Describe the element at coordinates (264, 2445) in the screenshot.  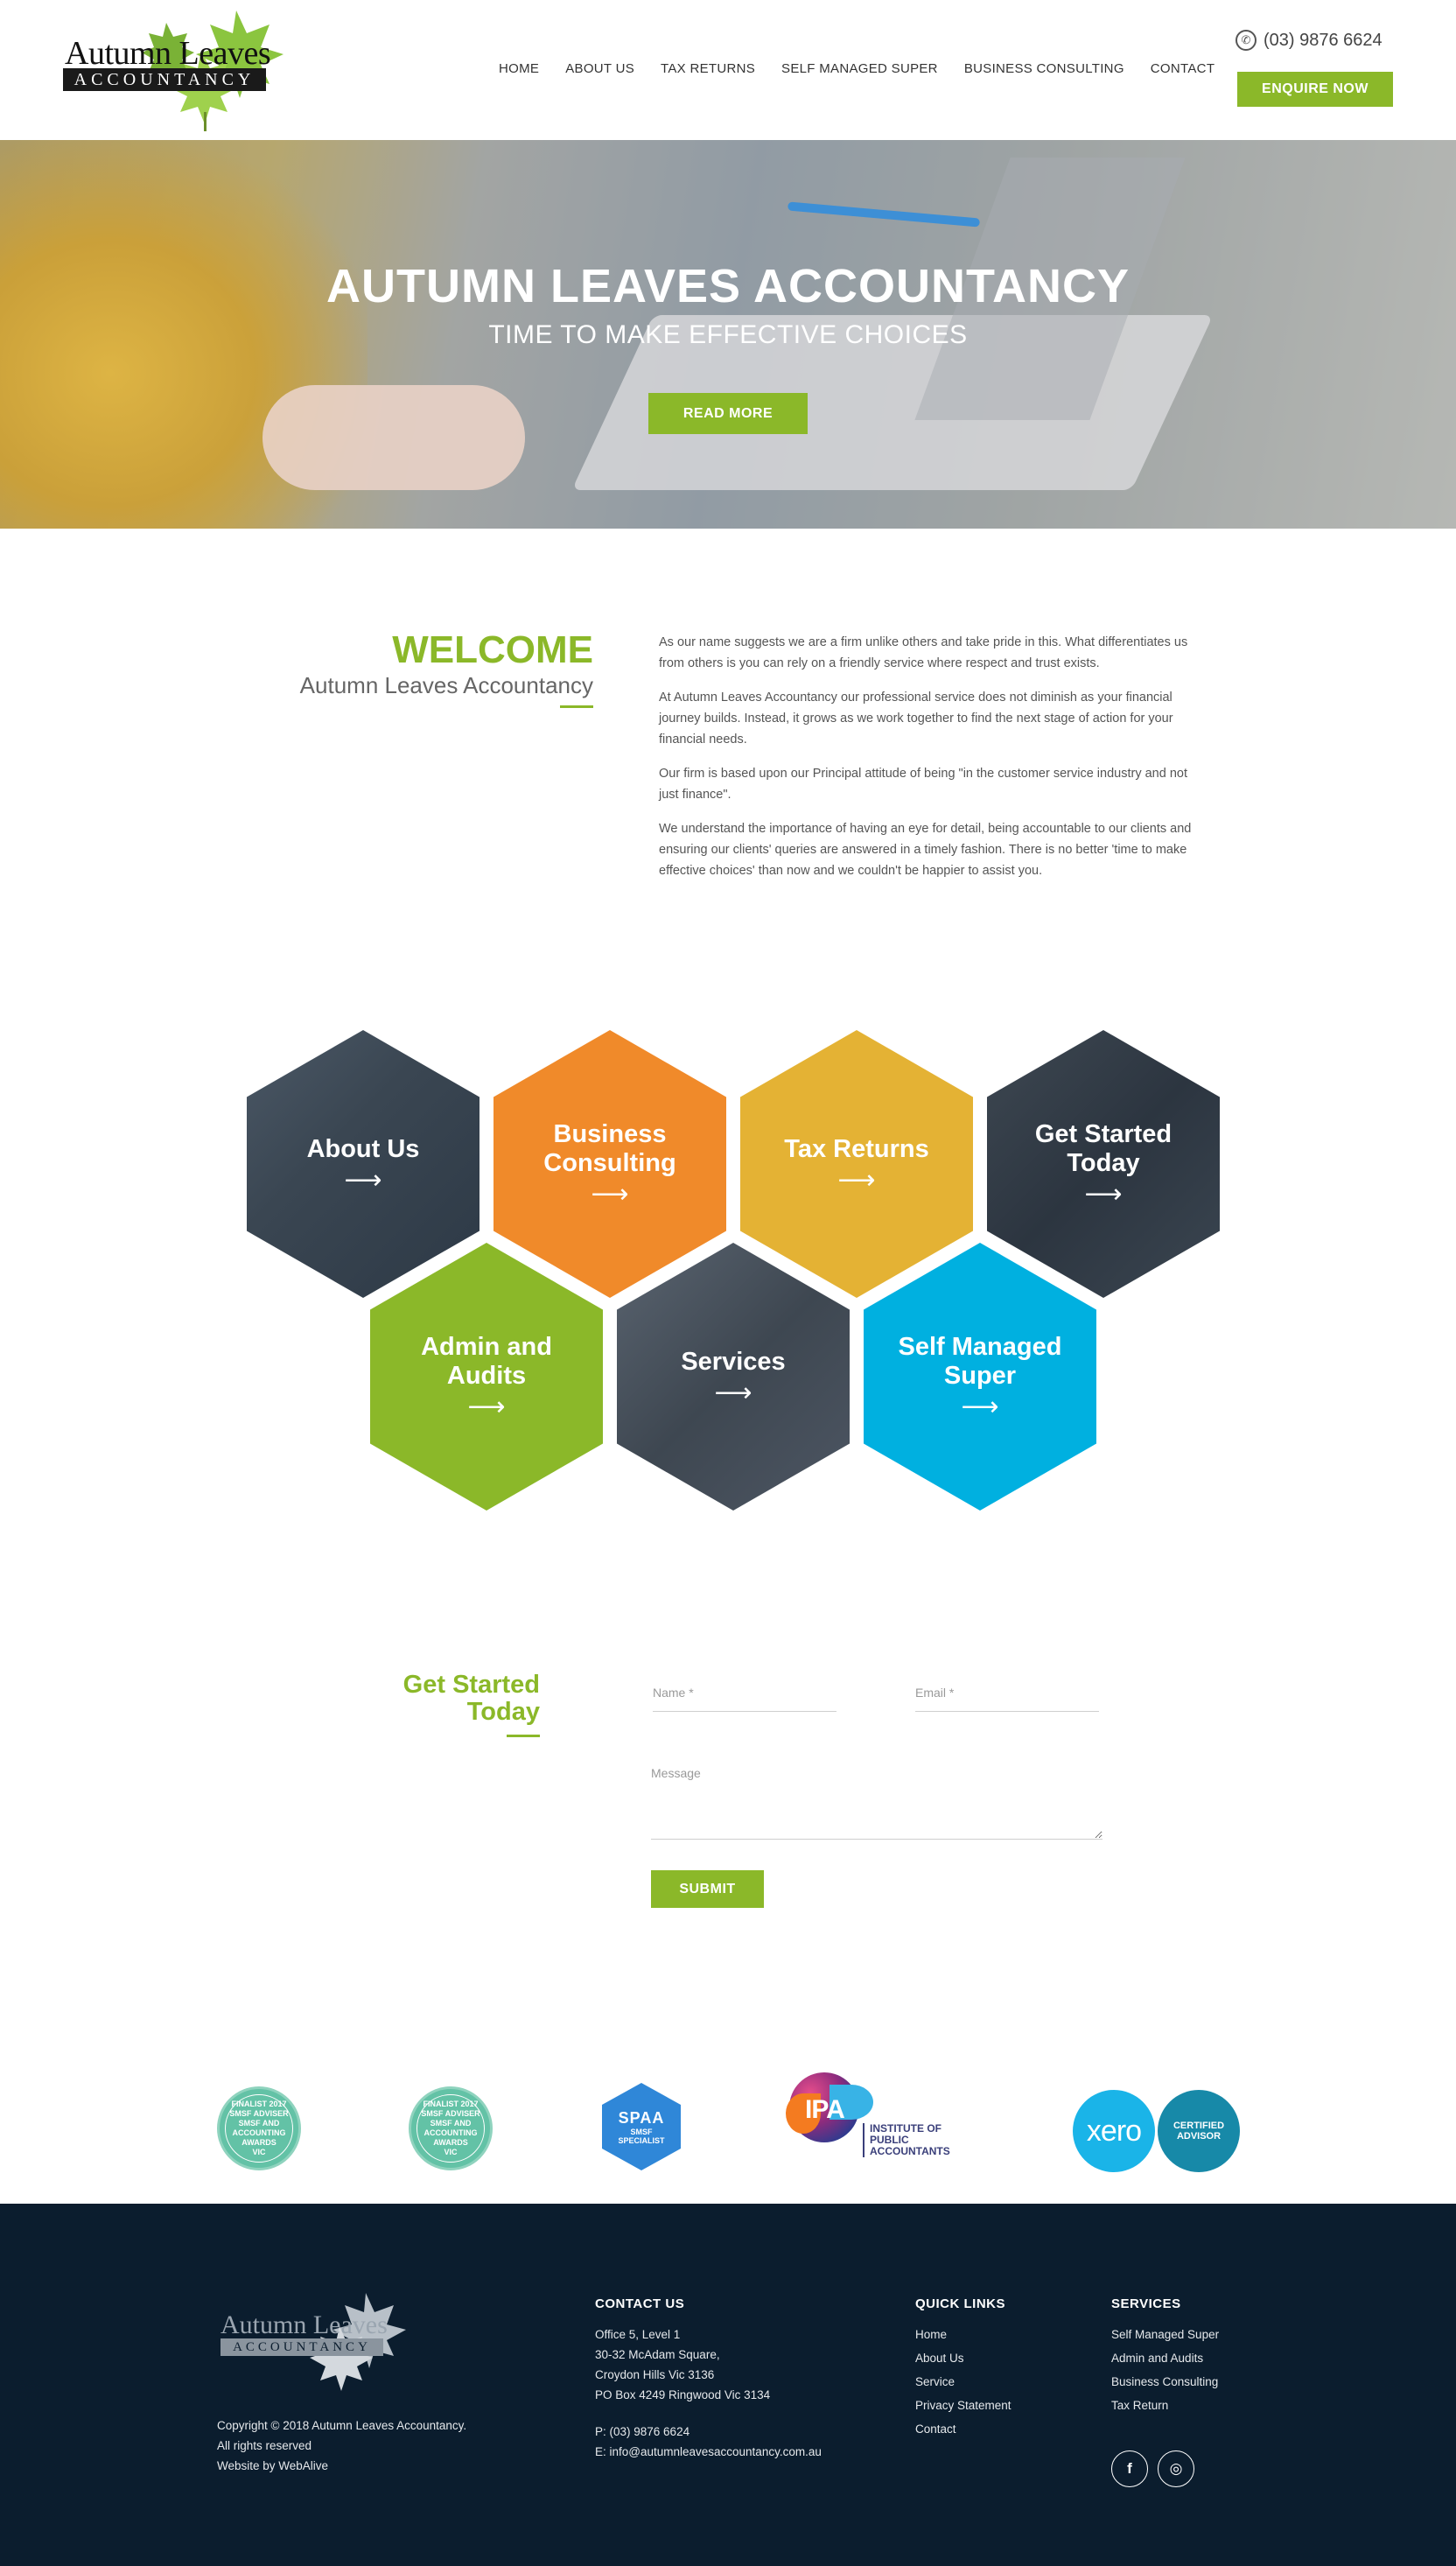
I see `rights-text: All rights reserved` at that location.